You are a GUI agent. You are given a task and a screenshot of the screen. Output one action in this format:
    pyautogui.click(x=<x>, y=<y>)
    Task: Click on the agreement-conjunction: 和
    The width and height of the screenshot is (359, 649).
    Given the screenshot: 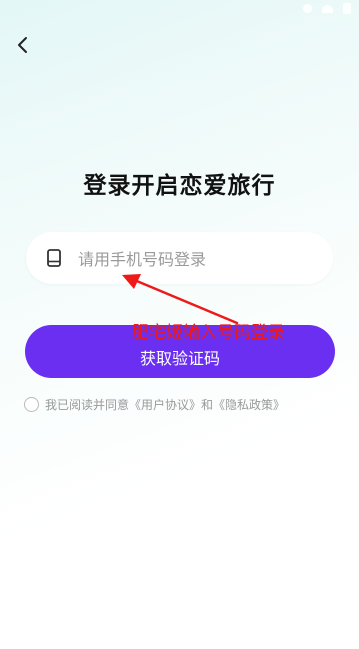 What is the action you would take?
    pyautogui.click(x=207, y=405)
    